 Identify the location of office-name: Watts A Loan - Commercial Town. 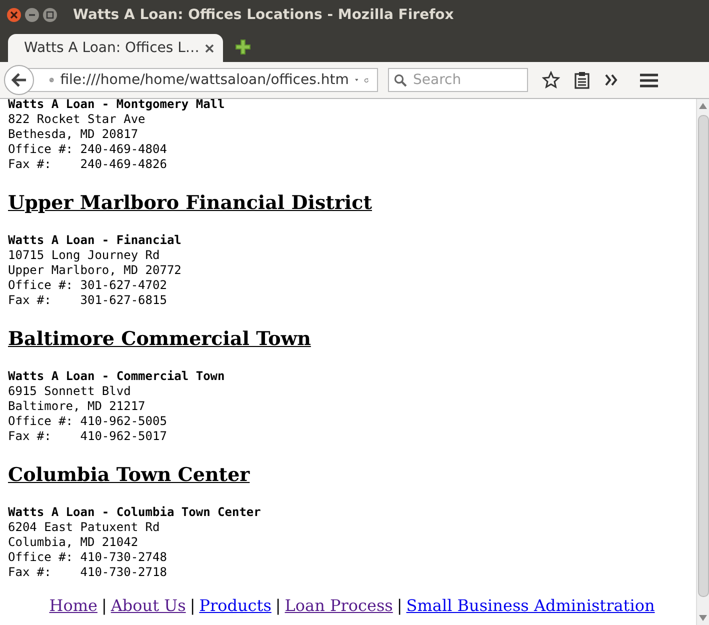
(117, 376).